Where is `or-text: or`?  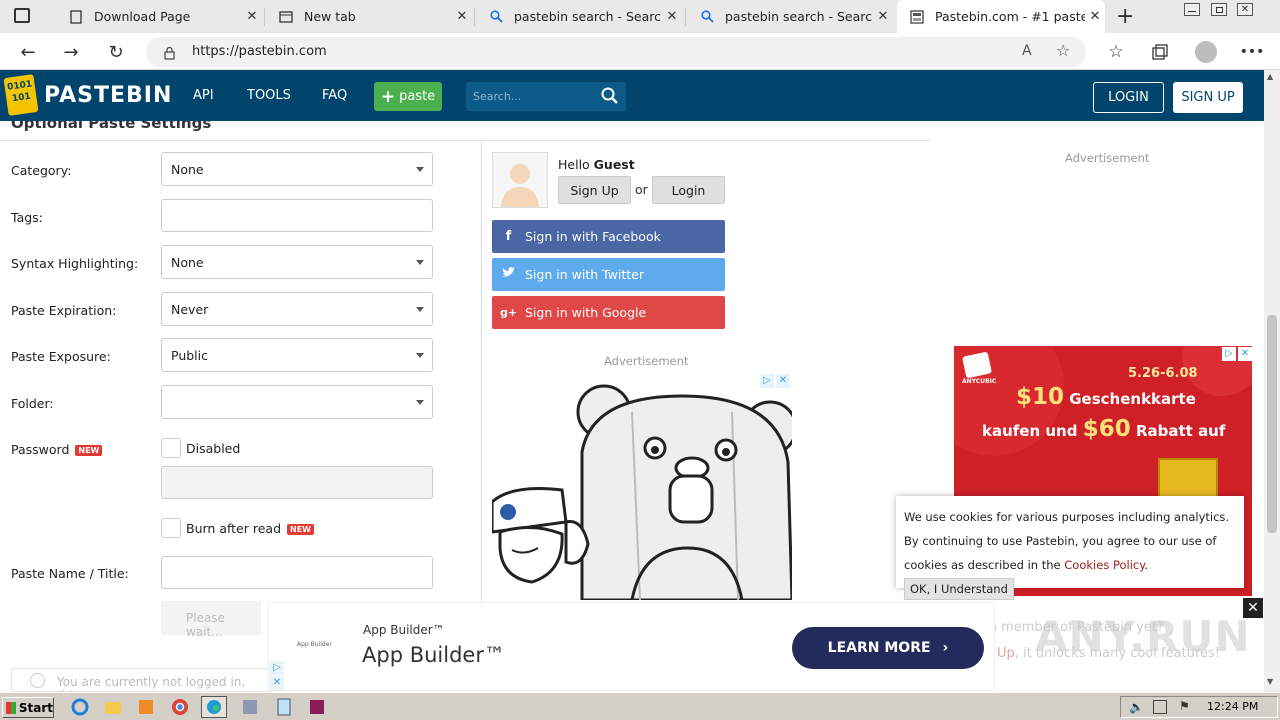 or-text: or is located at coordinates (641, 189).